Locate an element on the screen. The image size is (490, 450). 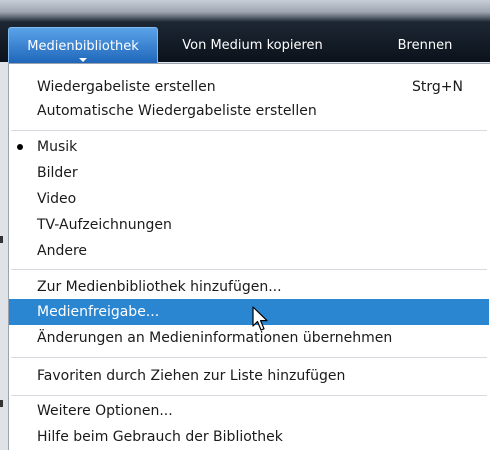
menu-item-label: Musik is located at coordinates (57, 147).